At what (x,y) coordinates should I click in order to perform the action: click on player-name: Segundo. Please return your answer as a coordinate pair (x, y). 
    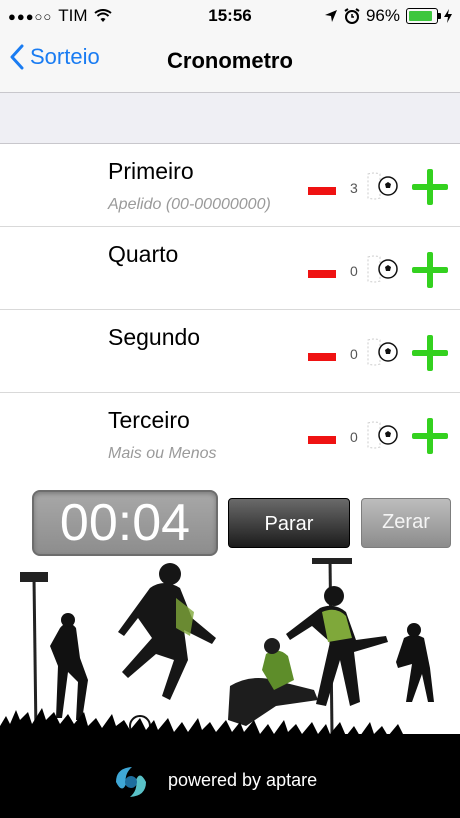
    Looking at the image, I should click on (154, 337).